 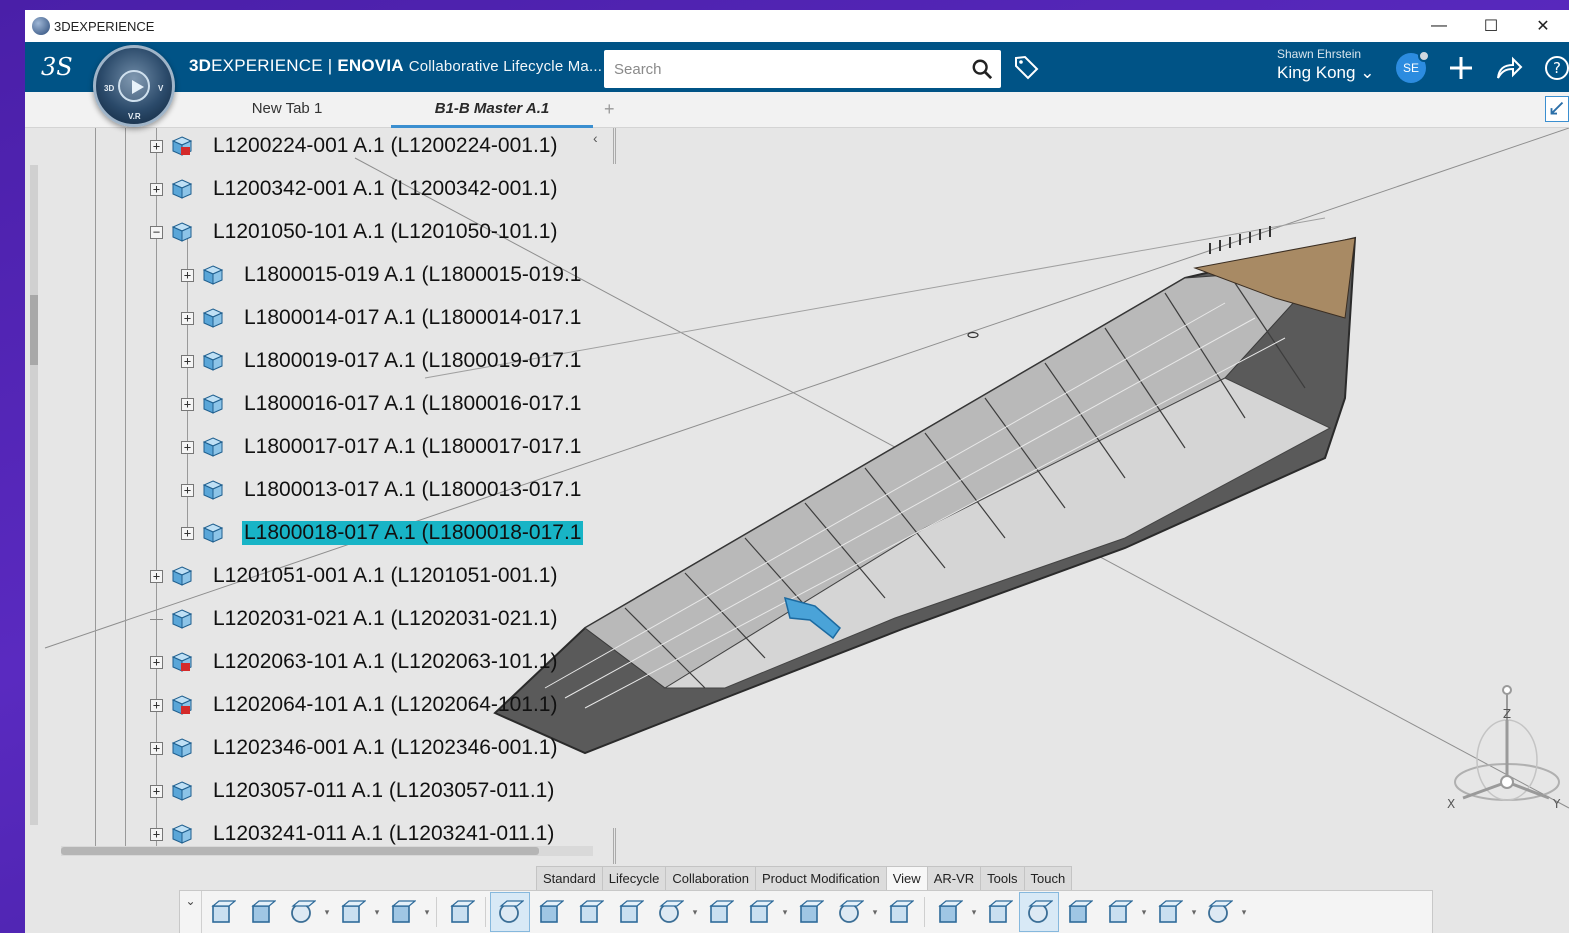 What do you see at coordinates (710, 878) in the screenshot?
I see `action-tab-collaboration: Collaboration` at bounding box center [710, 878].